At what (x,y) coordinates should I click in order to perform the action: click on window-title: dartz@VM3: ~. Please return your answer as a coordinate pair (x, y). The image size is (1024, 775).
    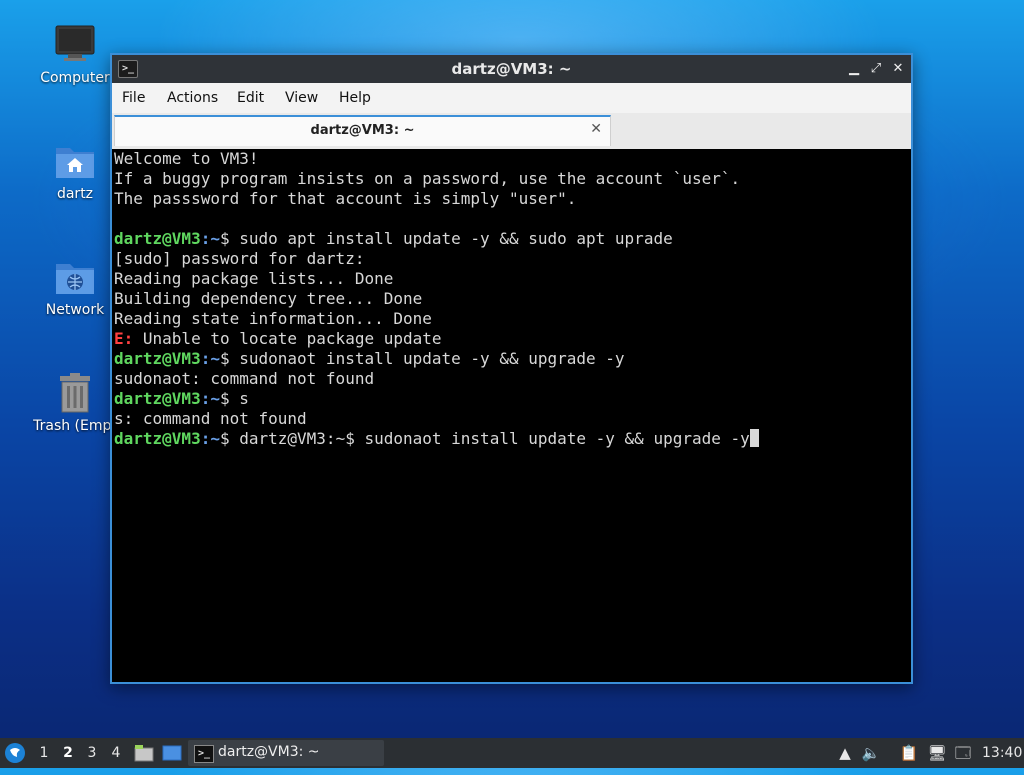
    Looking at the image, I should click on (511, 69).